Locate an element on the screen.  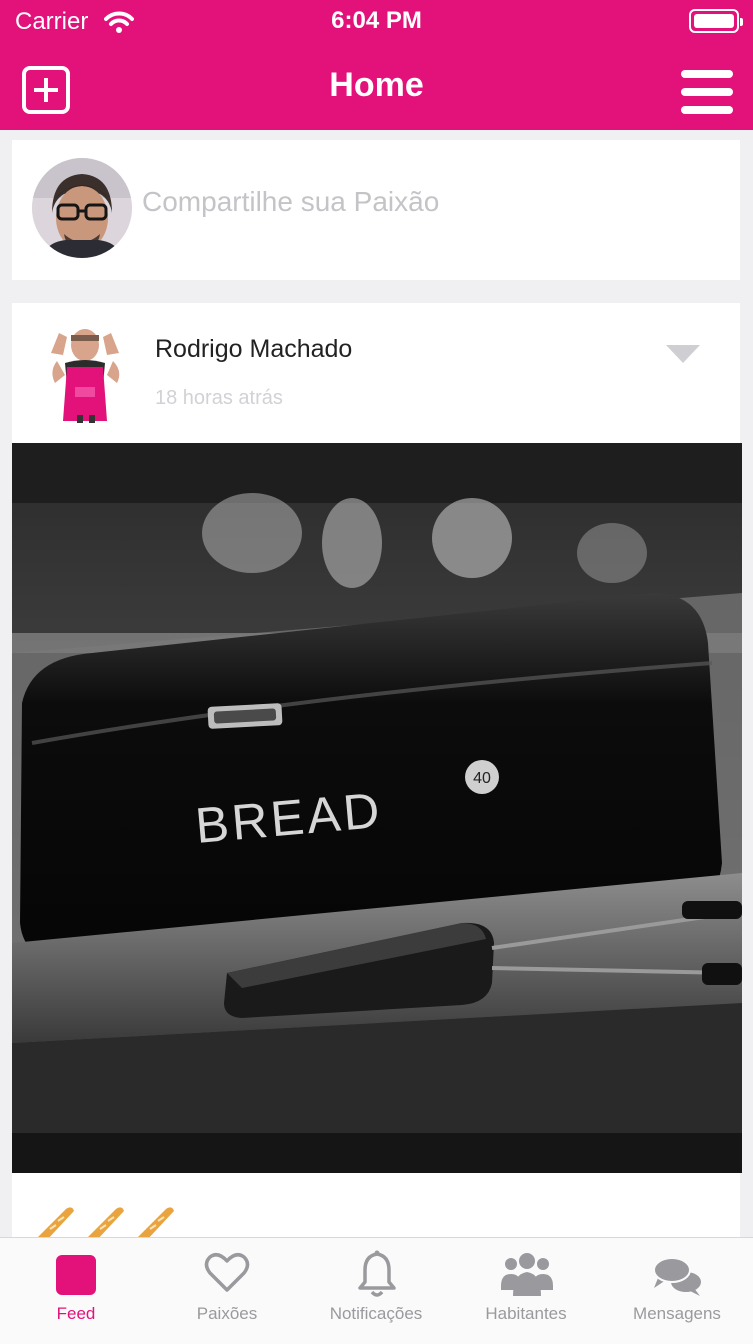
user-avatar is located at coordinates (82, 208).